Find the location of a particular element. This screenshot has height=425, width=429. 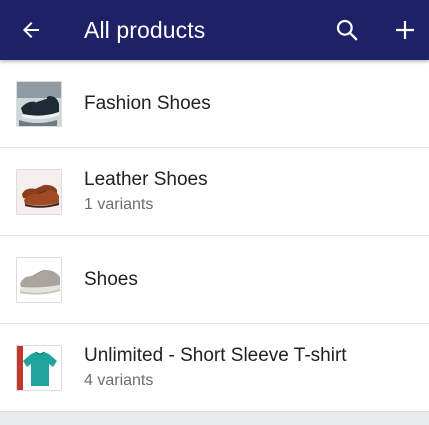

sneaker-thumbnail is located at coordinates (39, 104).